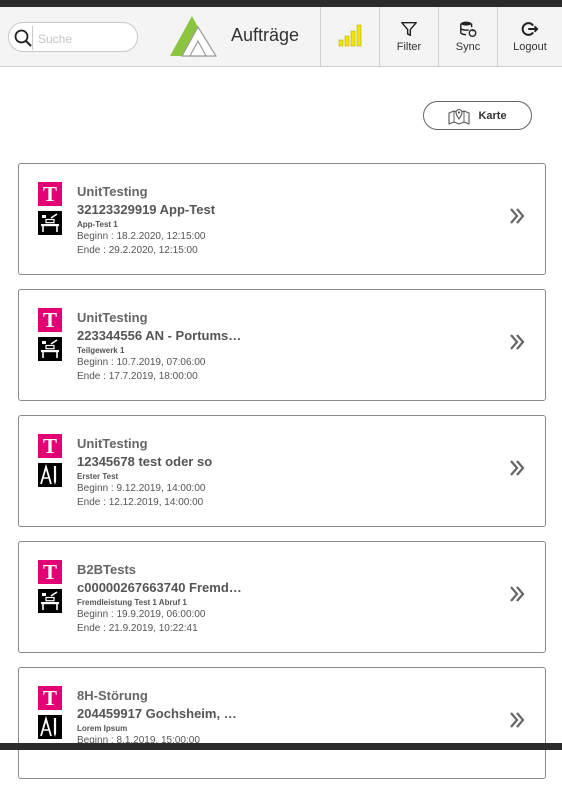  What do you see at coordinates (281, 746) in the screenshot?
I see `home-indicator-bar` at bounding box center [281, 746].